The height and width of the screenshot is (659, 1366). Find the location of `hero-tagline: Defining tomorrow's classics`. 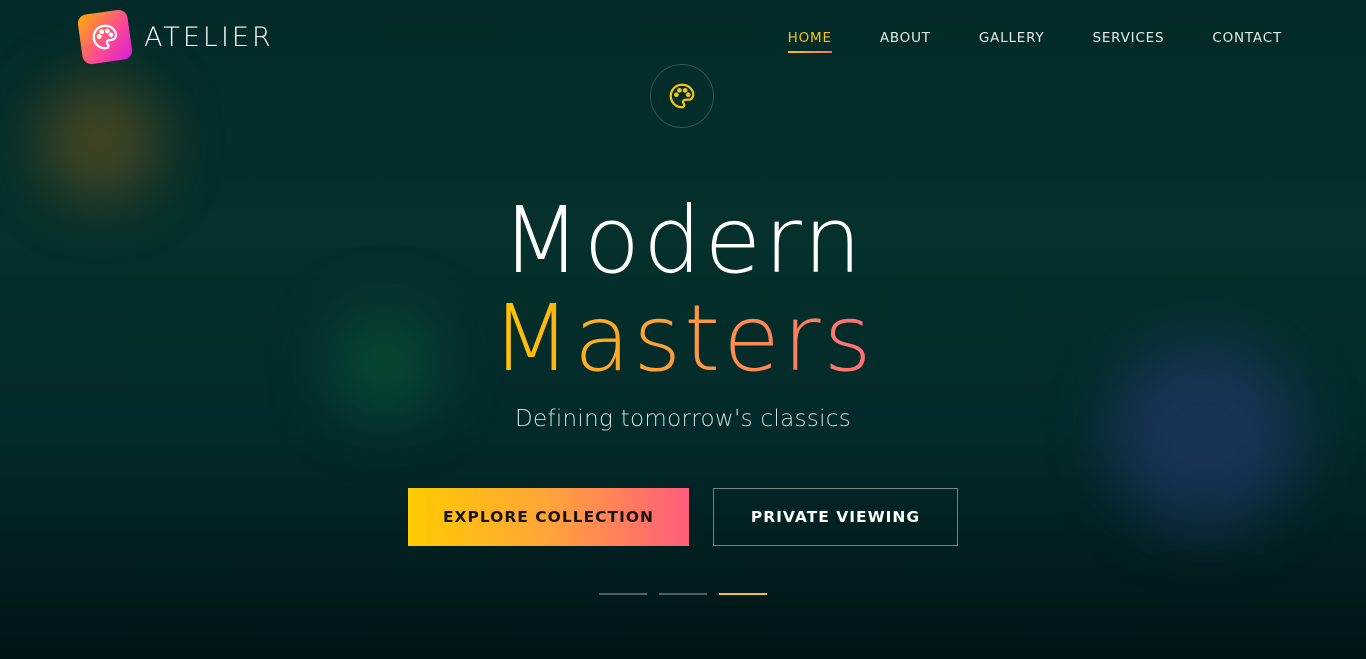

hero-tagline: Defining tomorrow's classics is located at coordinates (683, 419).